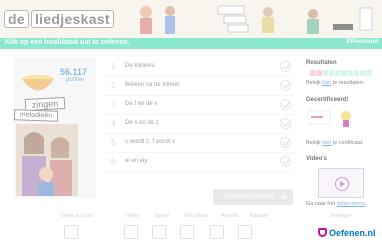 This screenshot has height=244, width=382. Describe the element at coordinates (199, 105) in the screenshot. I see `exercise-row: 3 De f en de v` at that location.